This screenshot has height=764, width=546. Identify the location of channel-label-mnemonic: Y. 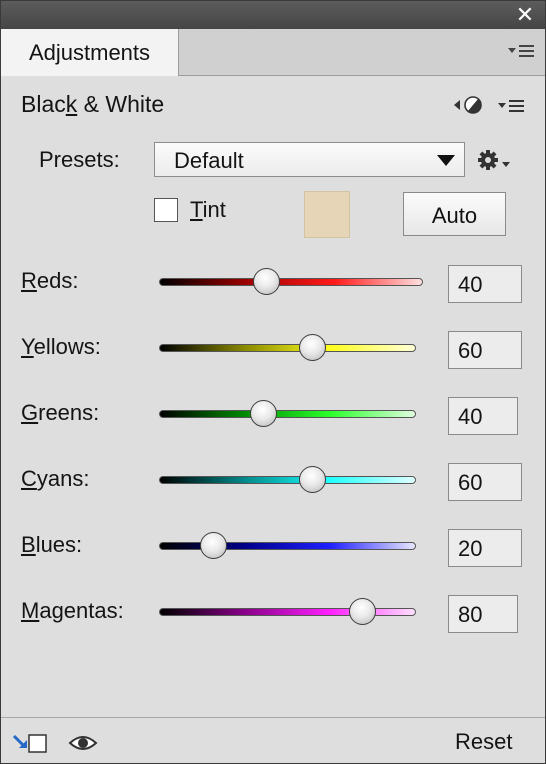
(27, 346).